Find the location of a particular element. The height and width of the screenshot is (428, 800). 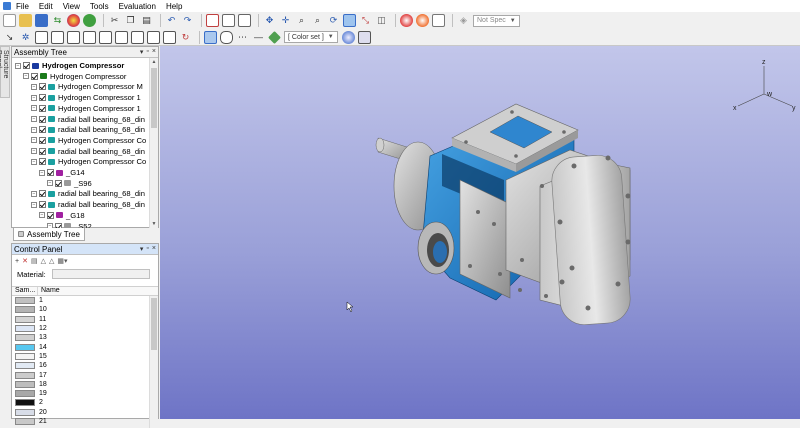

select-window-icon is located at coordinates (228, 20).